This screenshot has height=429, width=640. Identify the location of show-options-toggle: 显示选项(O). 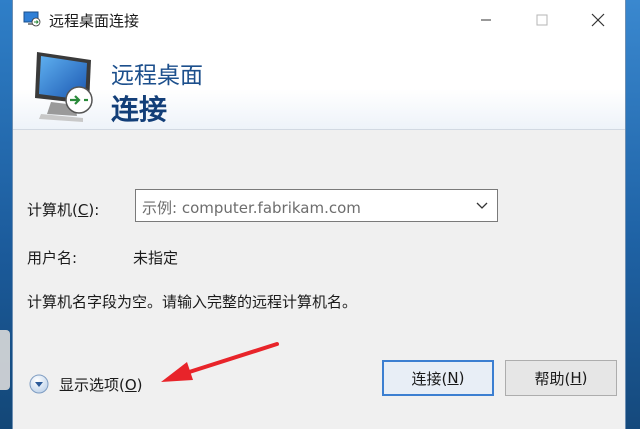
(86, 384).